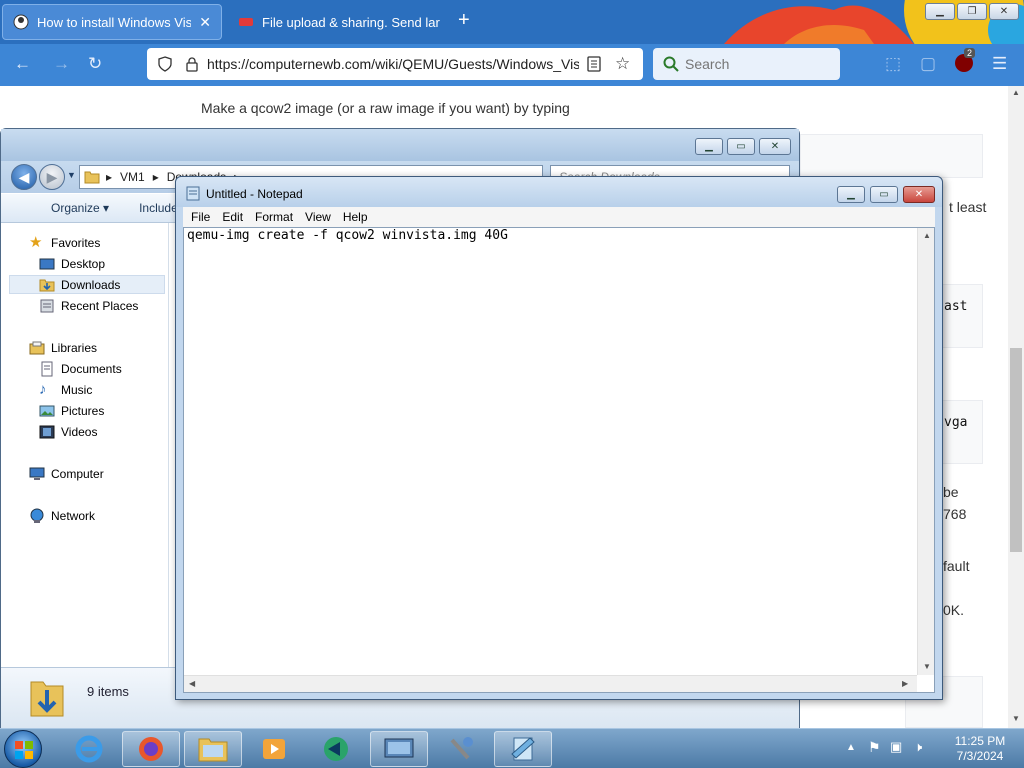  What do you see at coordinates (671, 64) in the screenshot?
I see `search-engine-icon` at bounding box center [671, 64].